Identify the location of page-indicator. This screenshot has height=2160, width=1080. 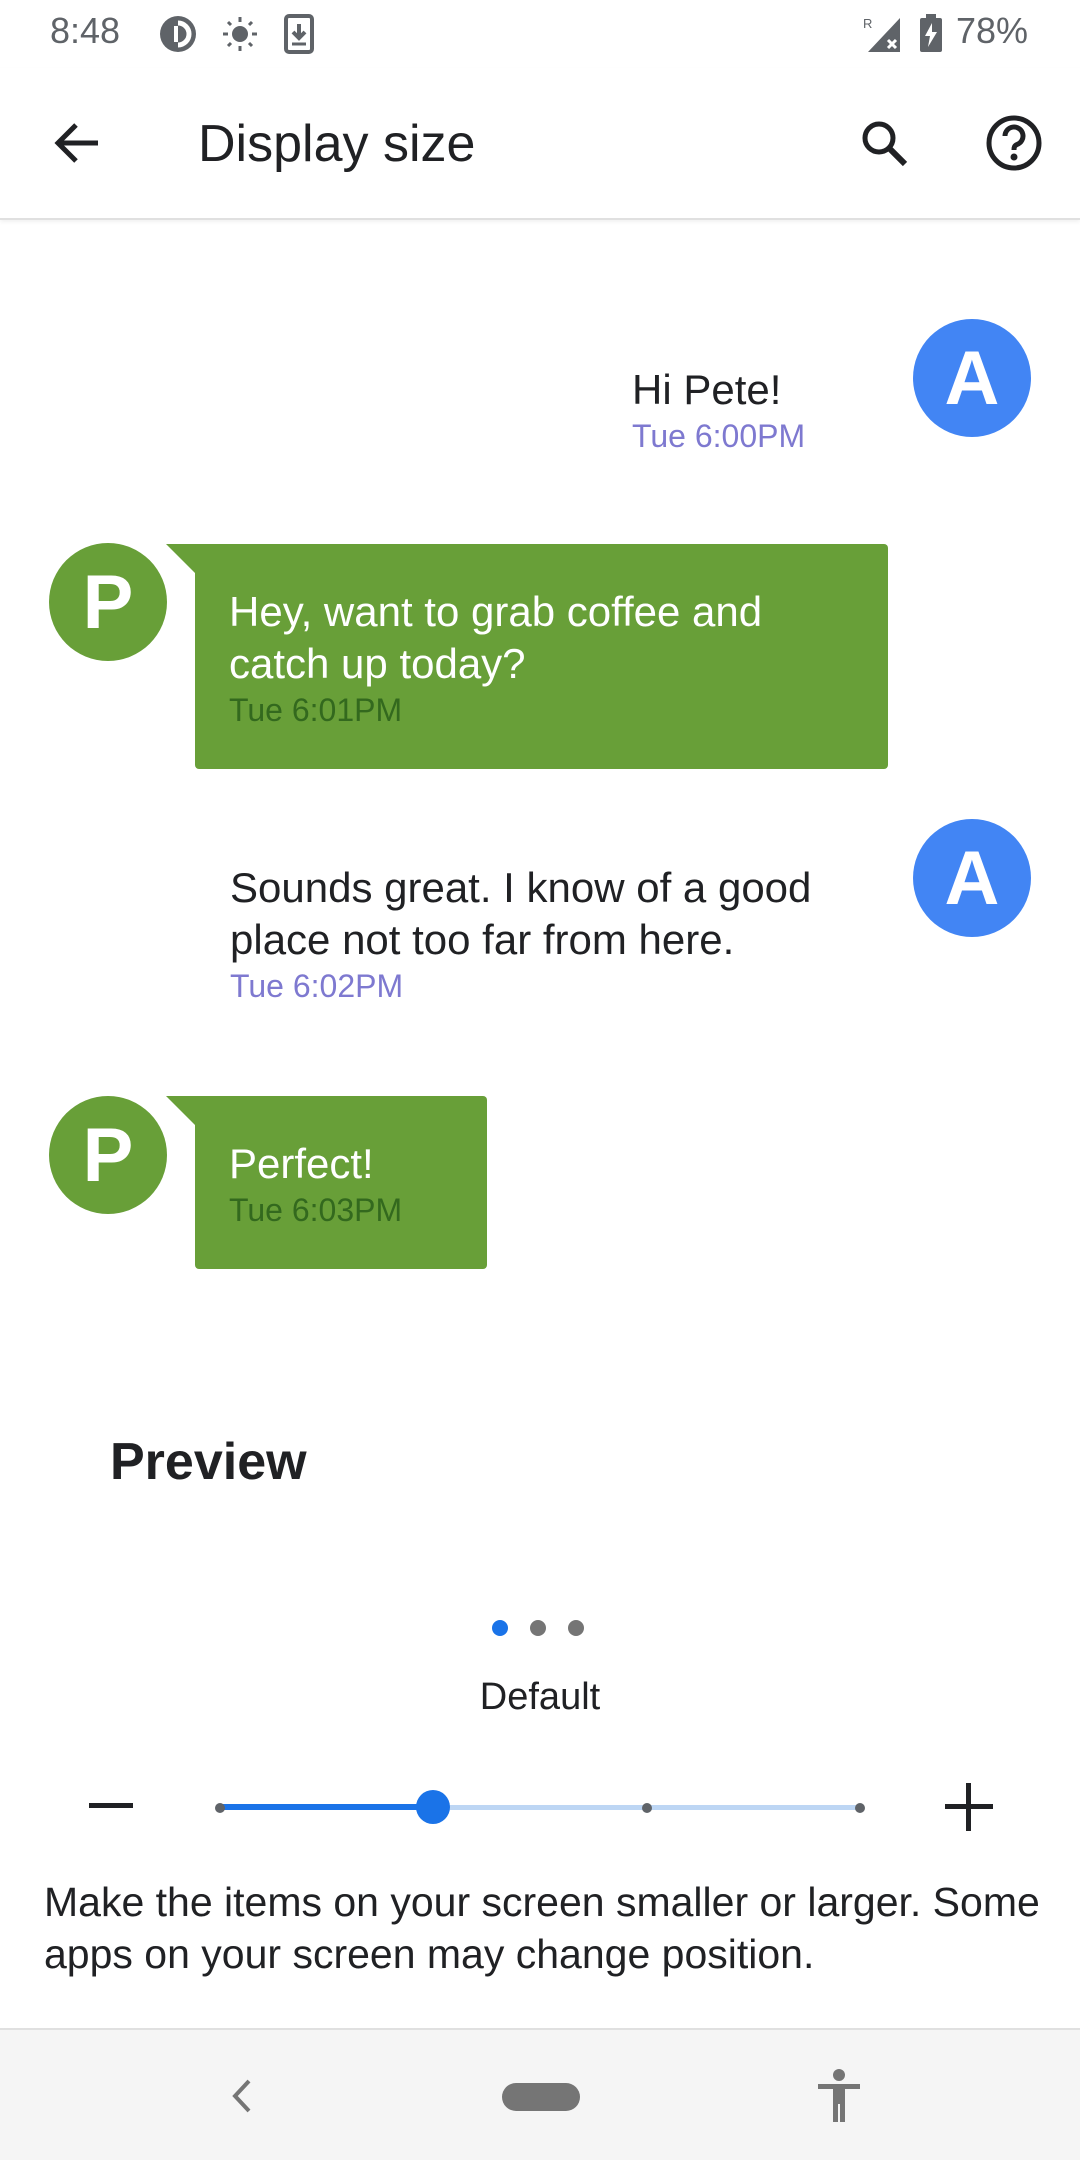
(538, 1628).